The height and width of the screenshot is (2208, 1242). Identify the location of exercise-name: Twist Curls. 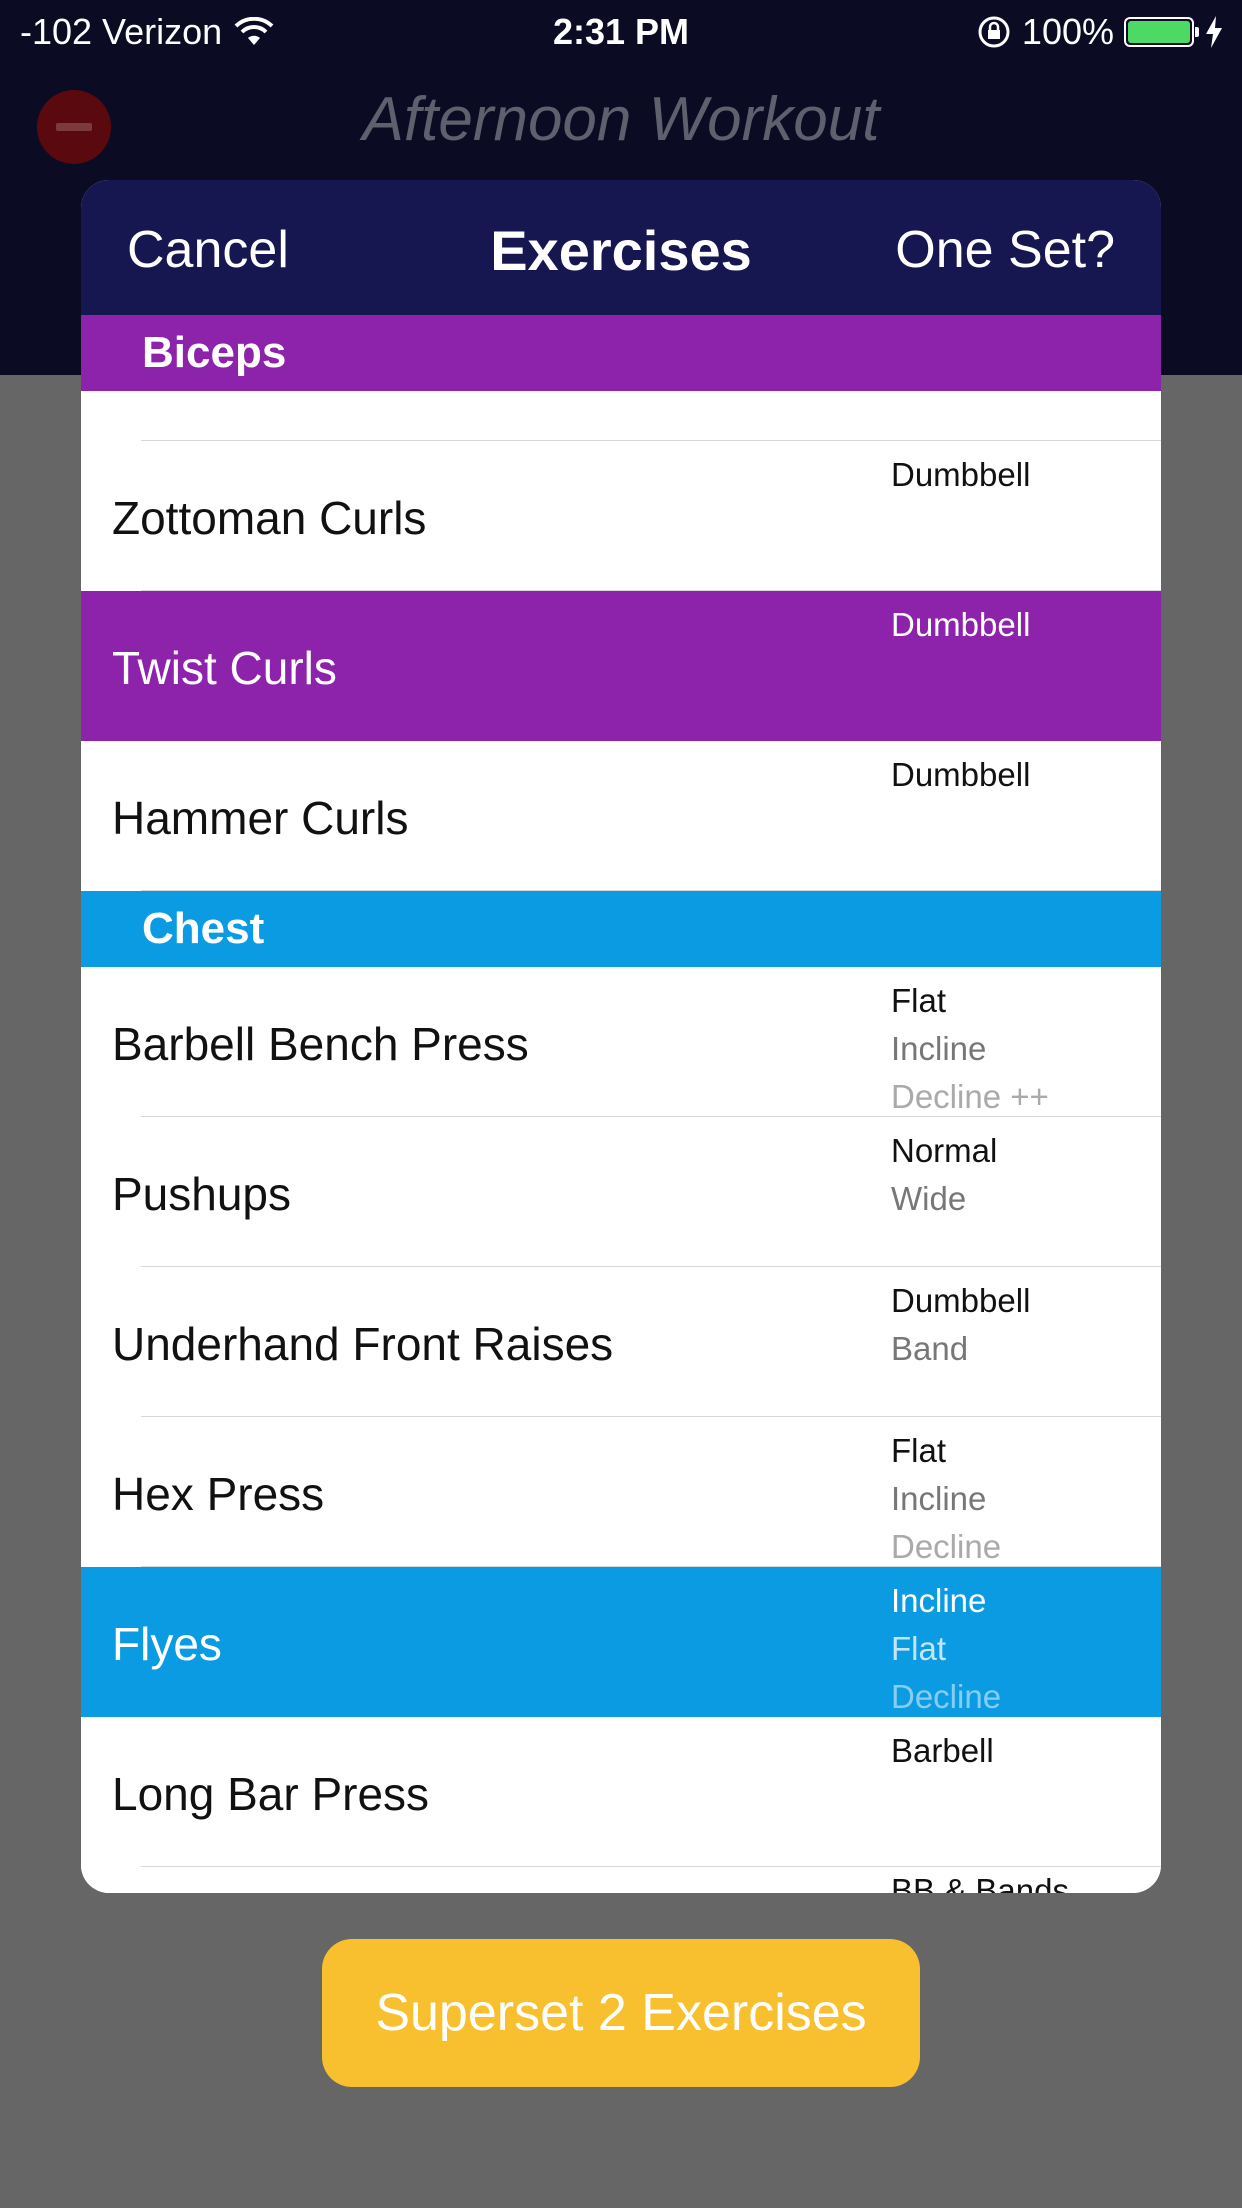
(224, 668).